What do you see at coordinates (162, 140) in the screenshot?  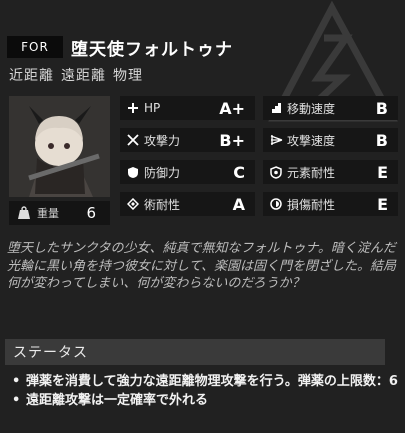 I see `stat-label: 攻撃力` at bounding box center [162, 140].